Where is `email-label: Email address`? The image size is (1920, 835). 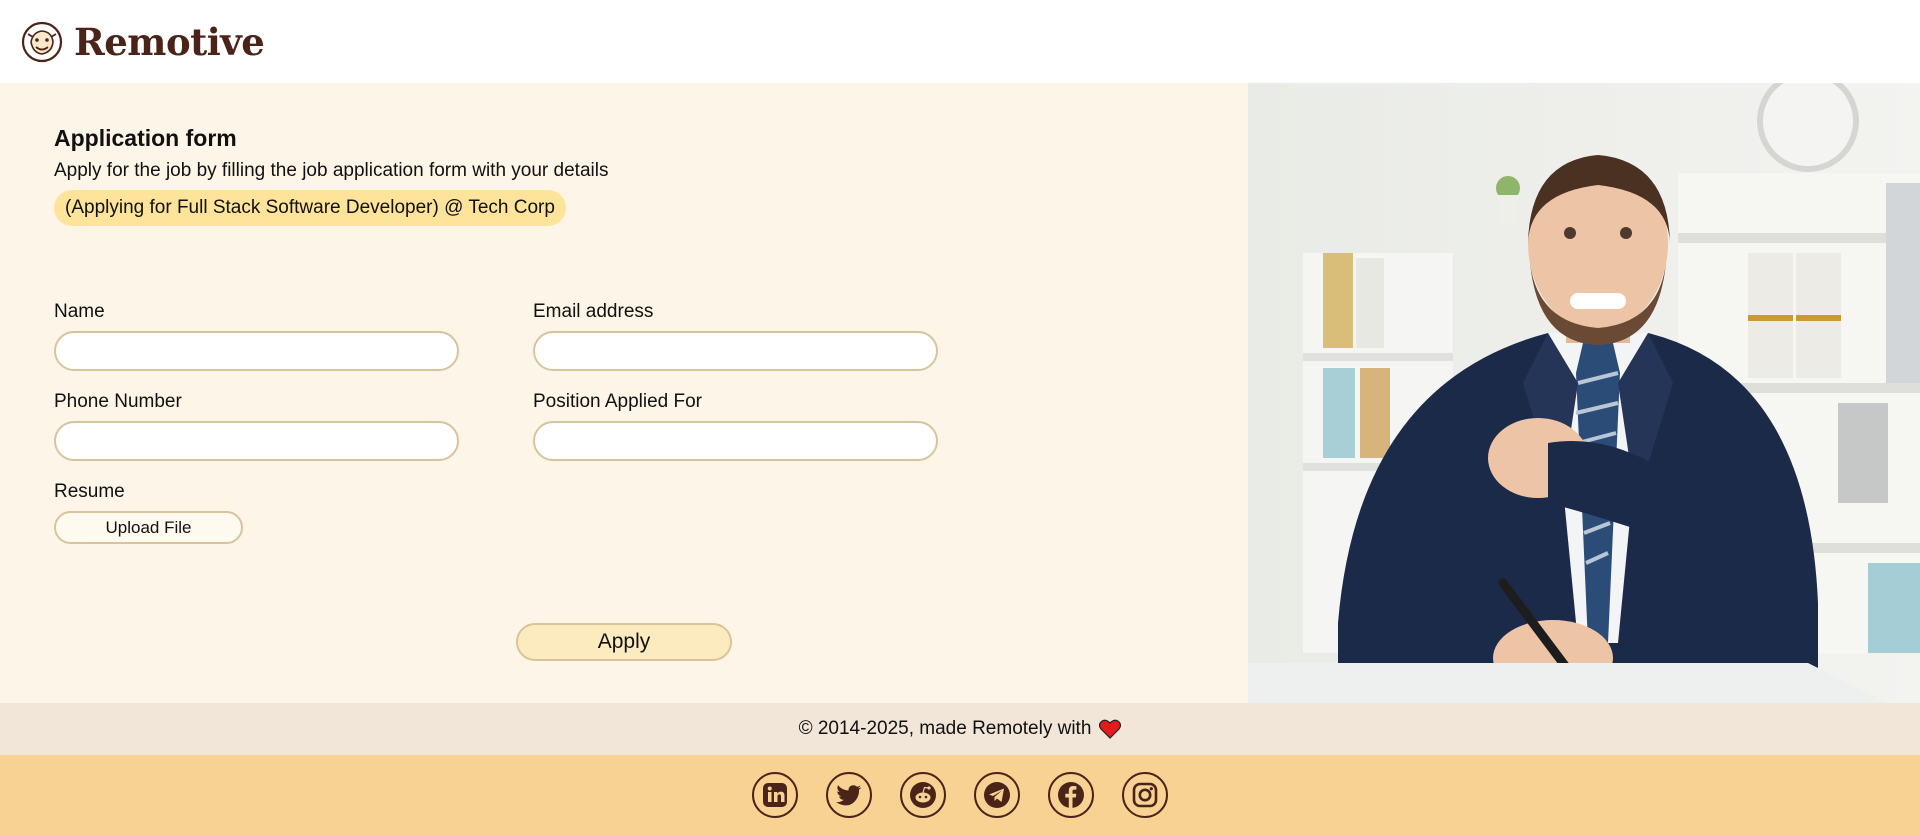
email-label: Email address is located at coordinates (593, 311).